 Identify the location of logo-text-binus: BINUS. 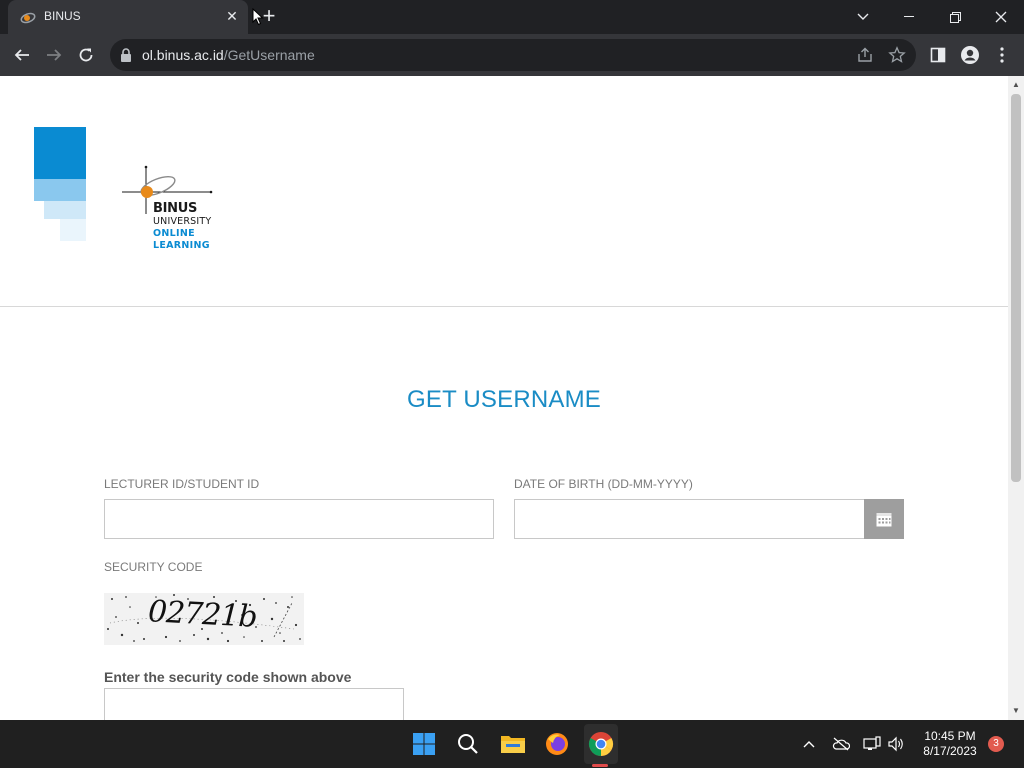
(175, 208).